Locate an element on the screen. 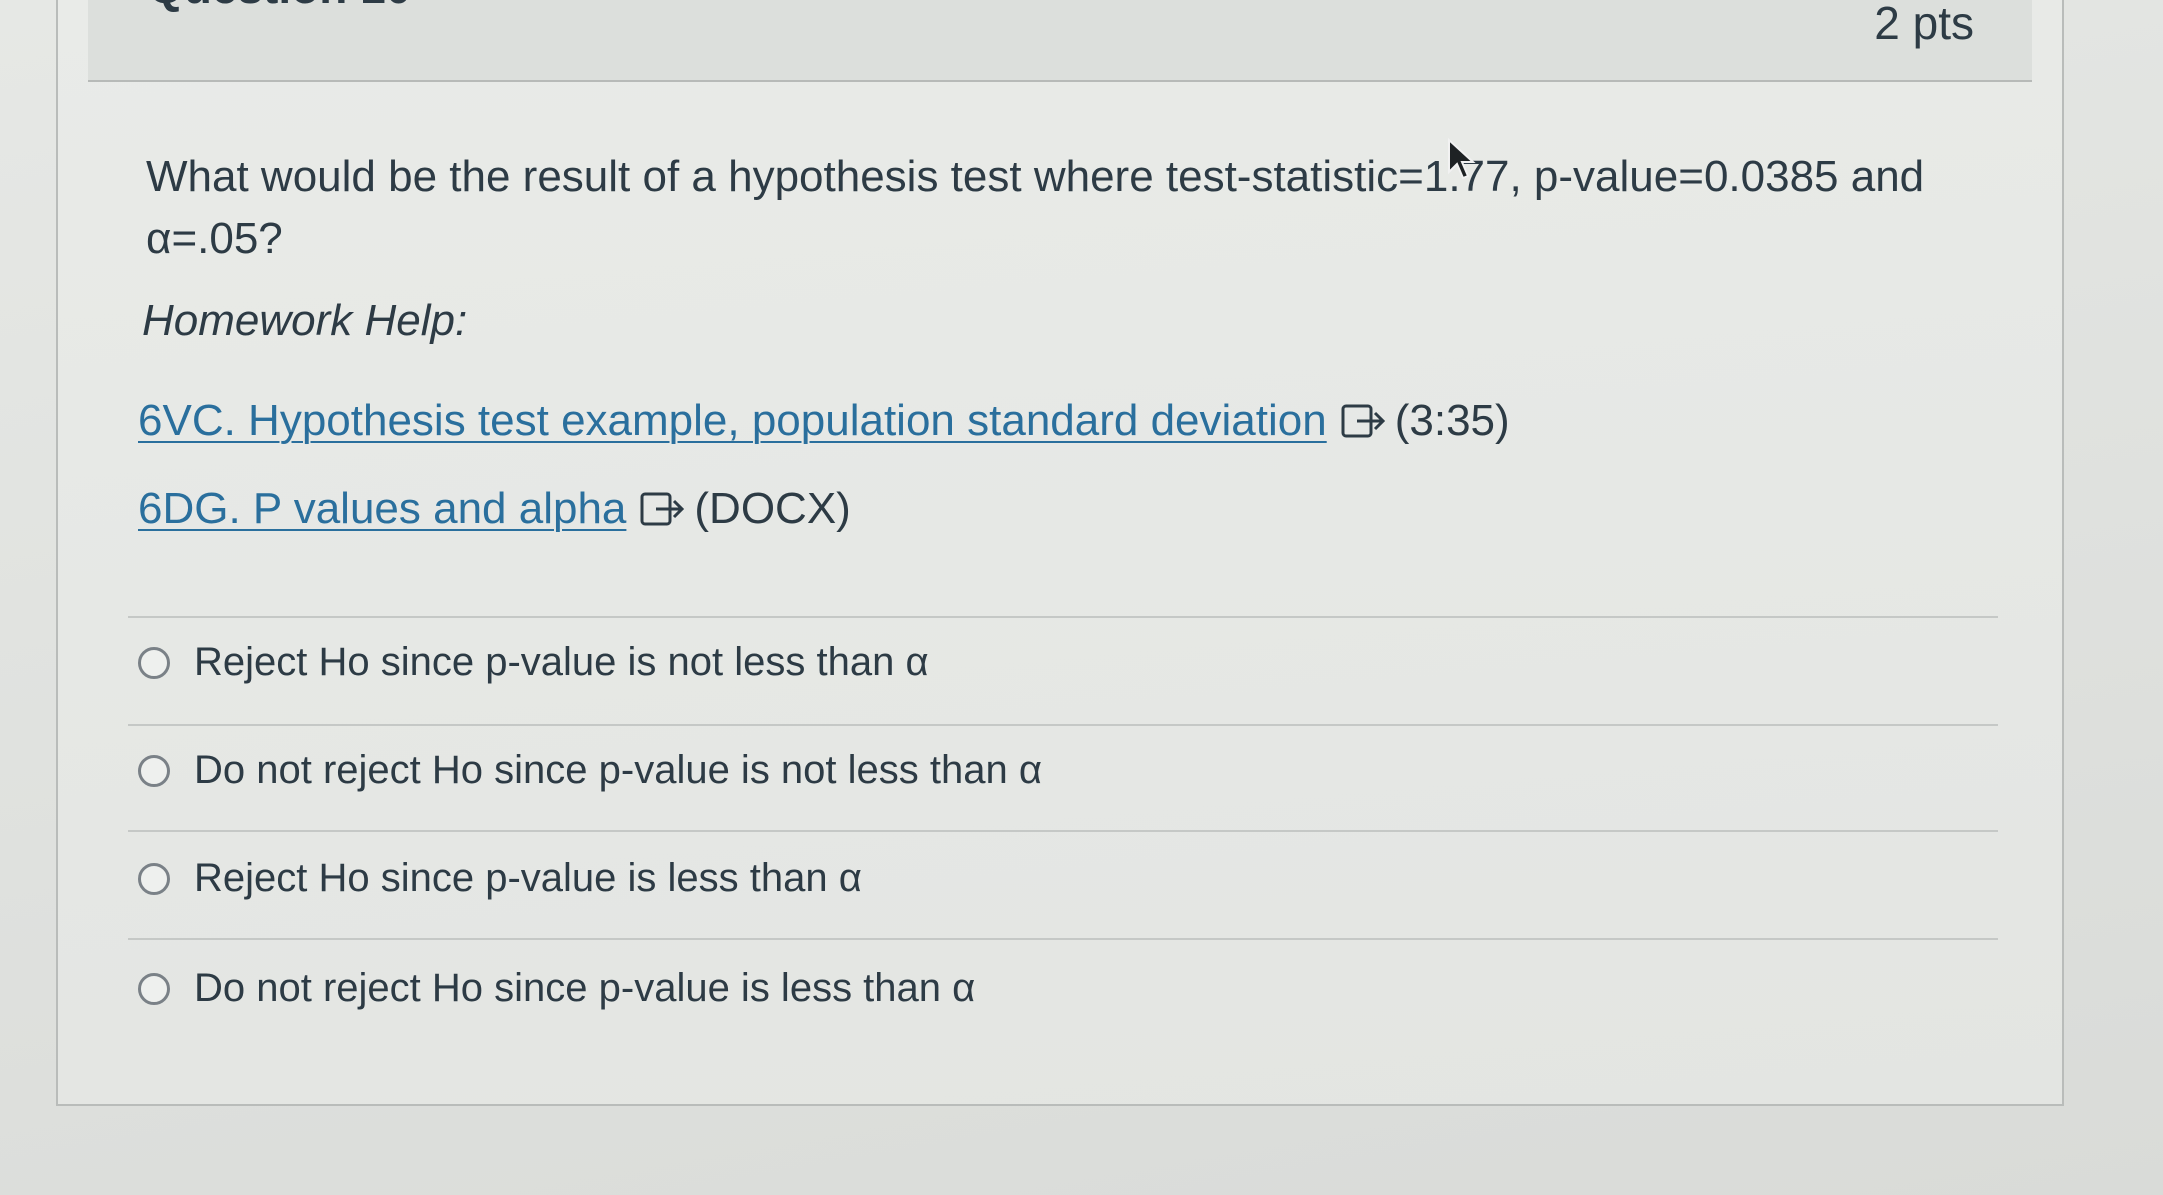 The width and height of the screenshot is (2163, 1195). video-duration: (3:35) is located at coordinates (1452, 420).